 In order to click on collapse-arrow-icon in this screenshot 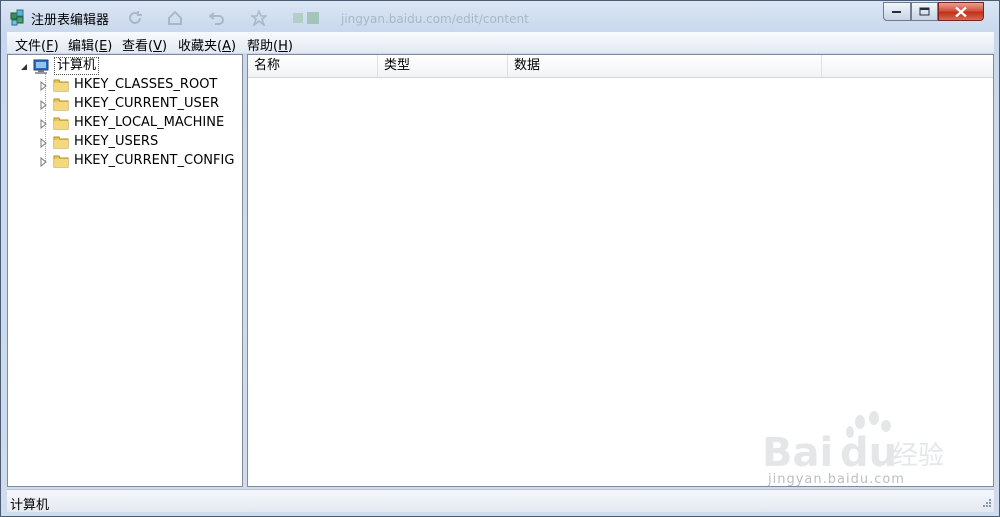, I will do `click(23, 66)`.